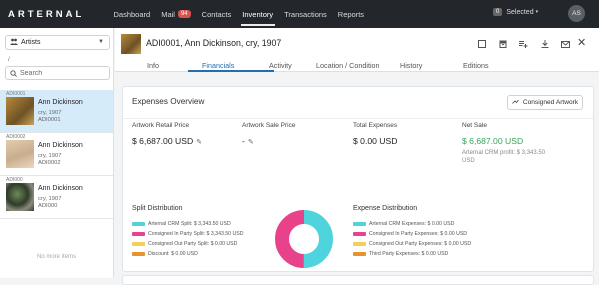 Image resolution: width=599 pixels, height=285 pixels. I want to click on net-sale-label: Net Sale, so click(474, 125).